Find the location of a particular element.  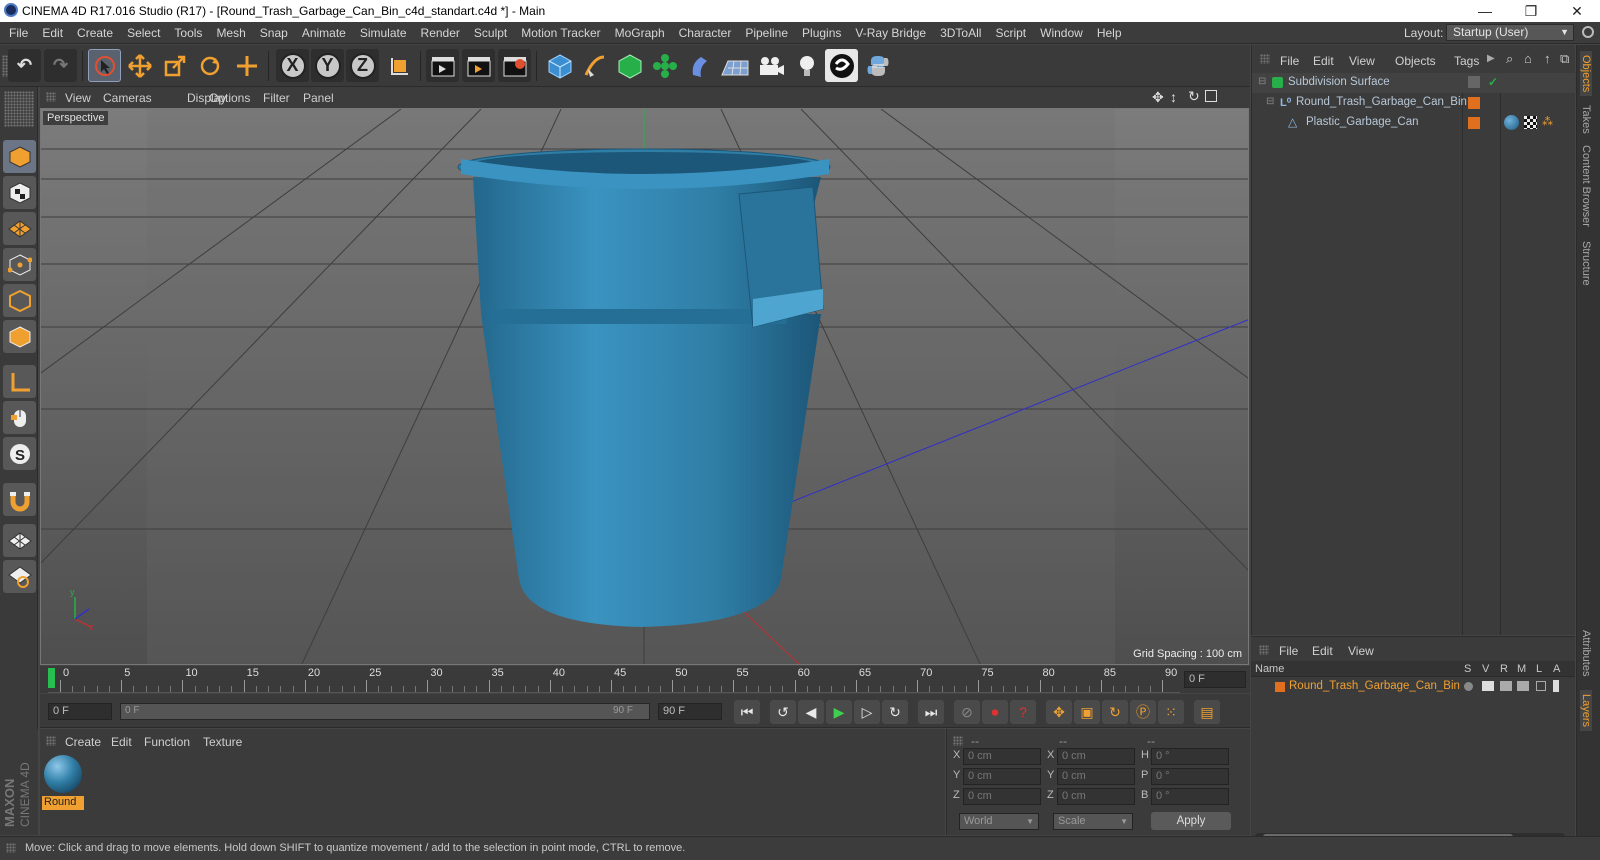

home-icon: ⌂ is located at coordinates (1528, 58).